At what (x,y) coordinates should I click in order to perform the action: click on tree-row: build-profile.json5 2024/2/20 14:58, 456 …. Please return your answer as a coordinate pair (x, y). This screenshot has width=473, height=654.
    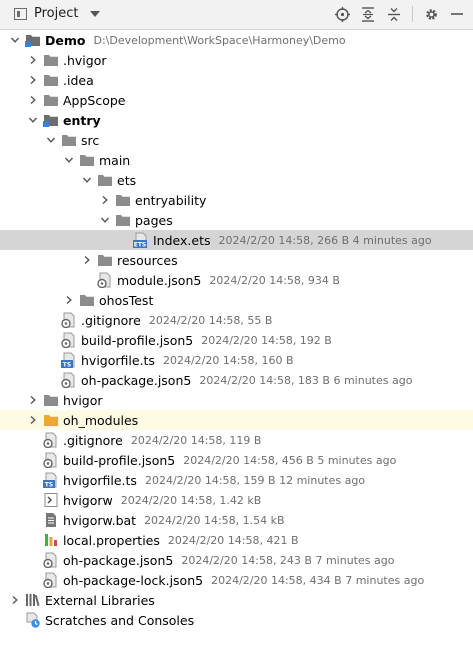
    Looking at the image, I should click on (236, 460).